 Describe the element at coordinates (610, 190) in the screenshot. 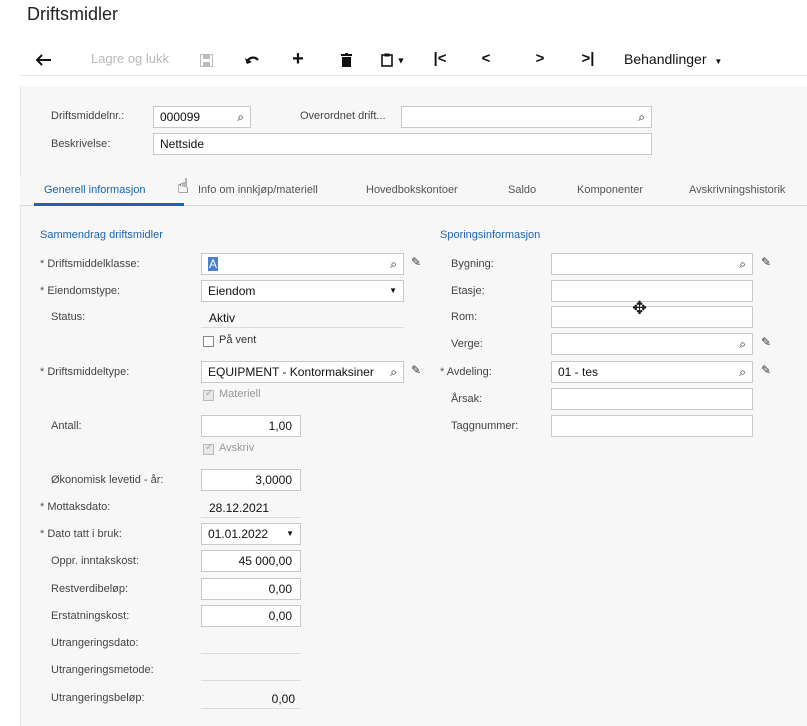

I see `tab-components: Komponenter` at that location.